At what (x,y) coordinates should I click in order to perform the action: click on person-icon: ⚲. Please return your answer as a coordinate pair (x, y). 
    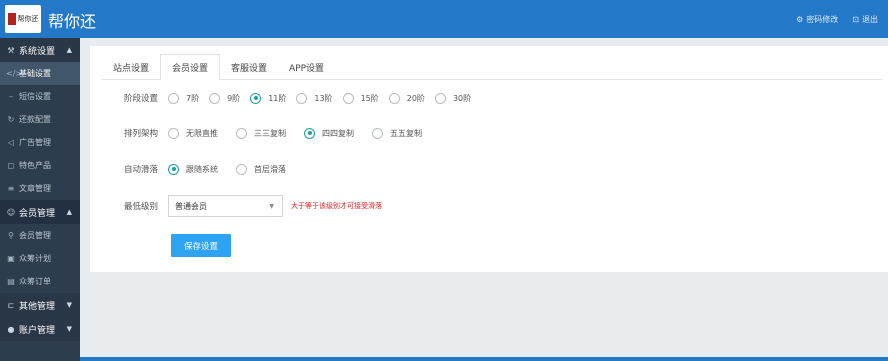
    Looking at the image, I should click on (11, 235).